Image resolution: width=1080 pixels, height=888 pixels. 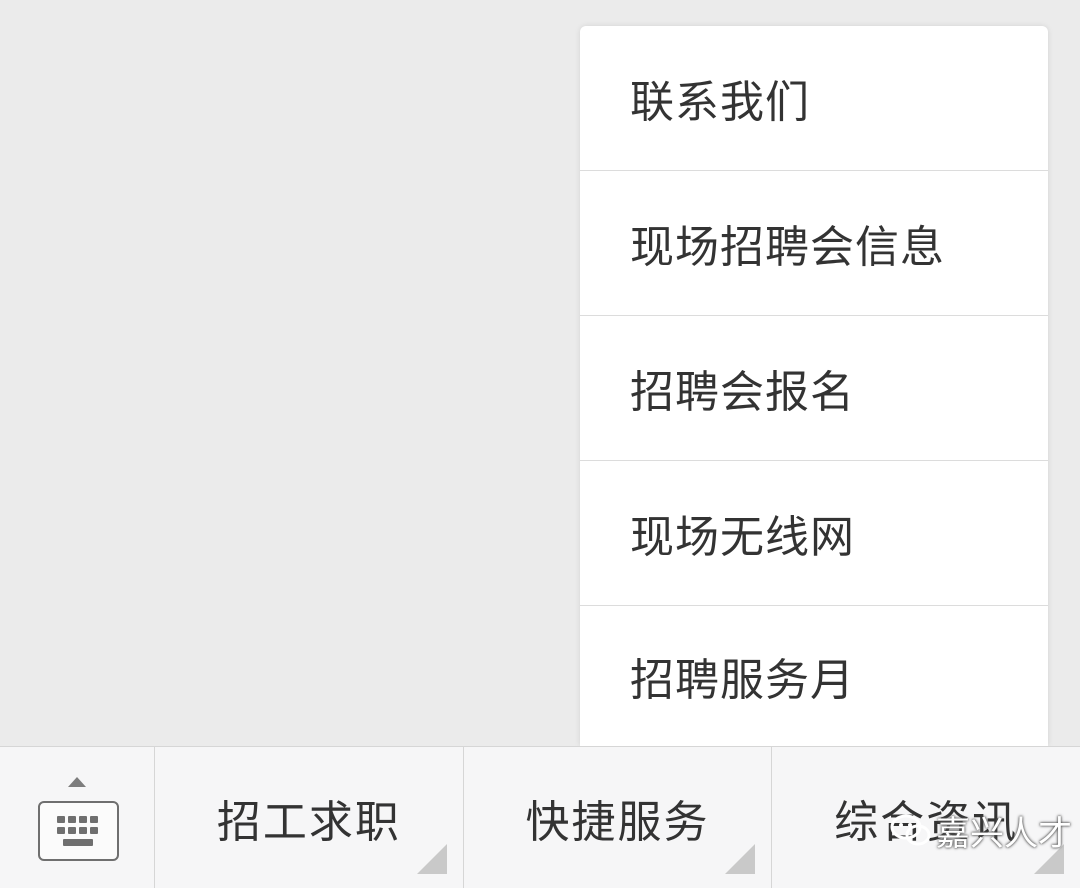 I want to click on submenu-item-label: 招聘会报名, so click(x=742, y=392).